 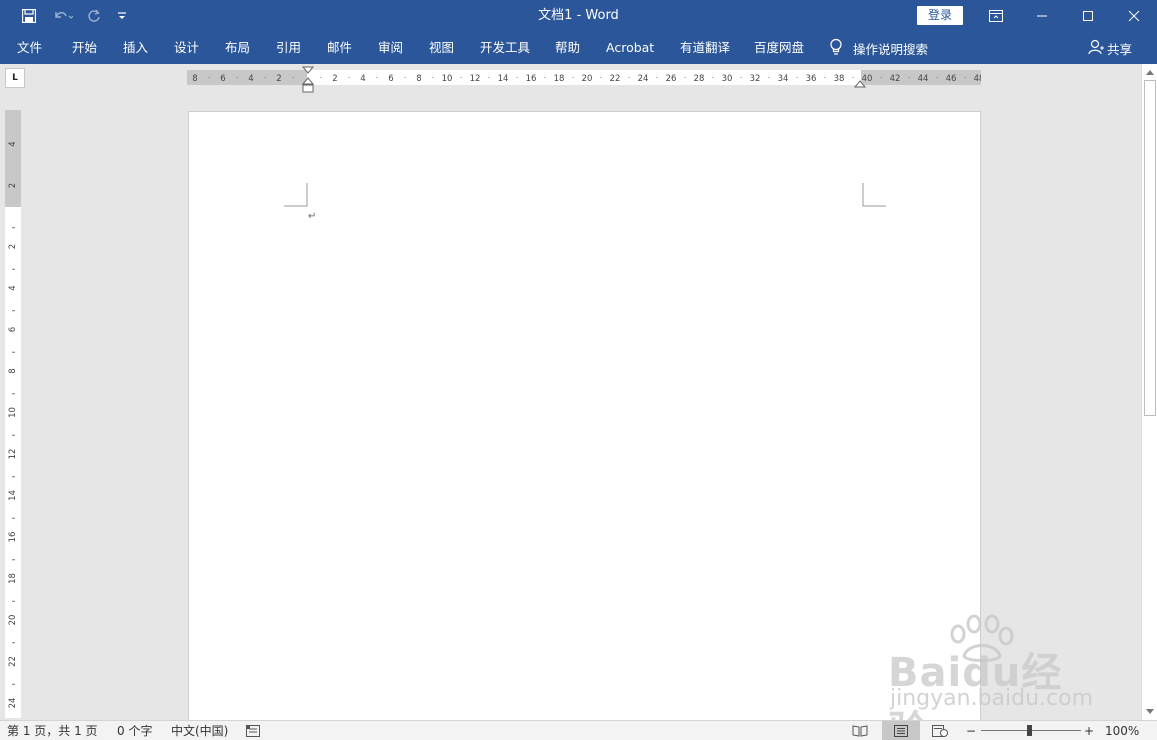 What do you see at coordinates (578, 730) in the screenshot?
I see `status-bar: 第 1 页，共 1 页 0 个字 中文(中国) − + 100%` at bounding box center [578, 730].